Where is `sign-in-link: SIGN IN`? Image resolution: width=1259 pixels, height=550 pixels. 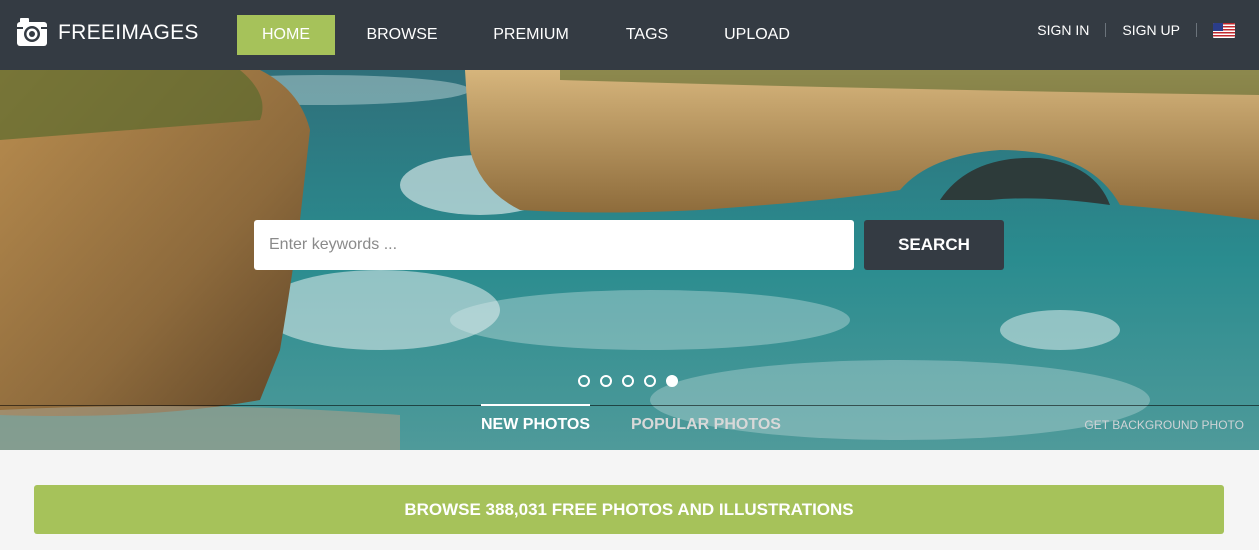
sign-in-link: SIGN IN is located at coordinates (1063, 30).